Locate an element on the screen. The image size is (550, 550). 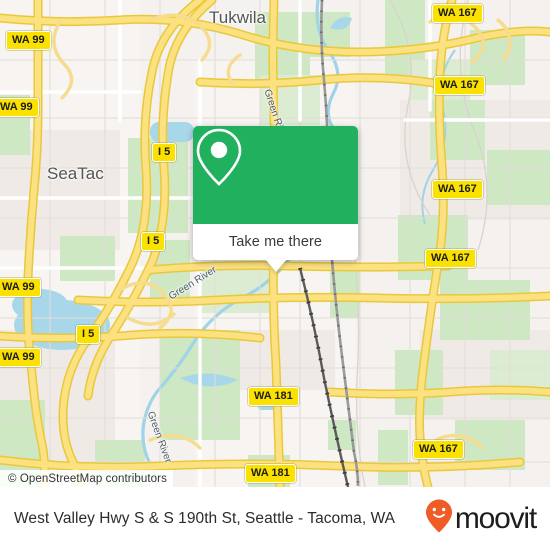
route-shield-i5-c: I 5 is located at coordinates (88, 334).